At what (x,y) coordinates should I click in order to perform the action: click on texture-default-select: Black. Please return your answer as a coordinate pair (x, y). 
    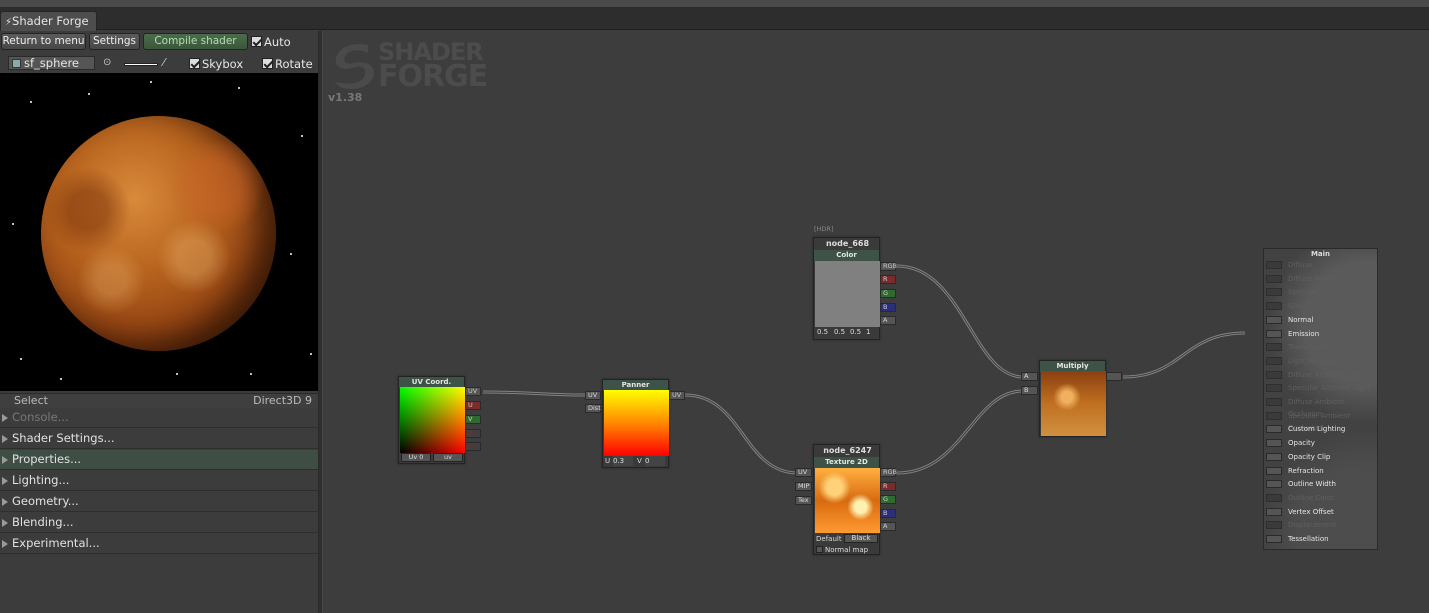
    Looking at the image, I should click on (861, 538).